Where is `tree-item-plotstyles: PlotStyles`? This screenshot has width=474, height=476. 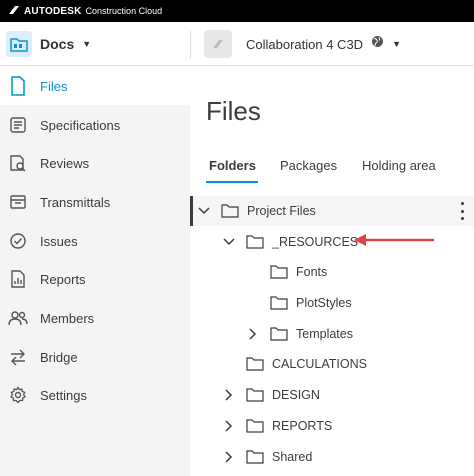
tree-item-plotstyles: PlotStyles is located at coordinates (311, 303).